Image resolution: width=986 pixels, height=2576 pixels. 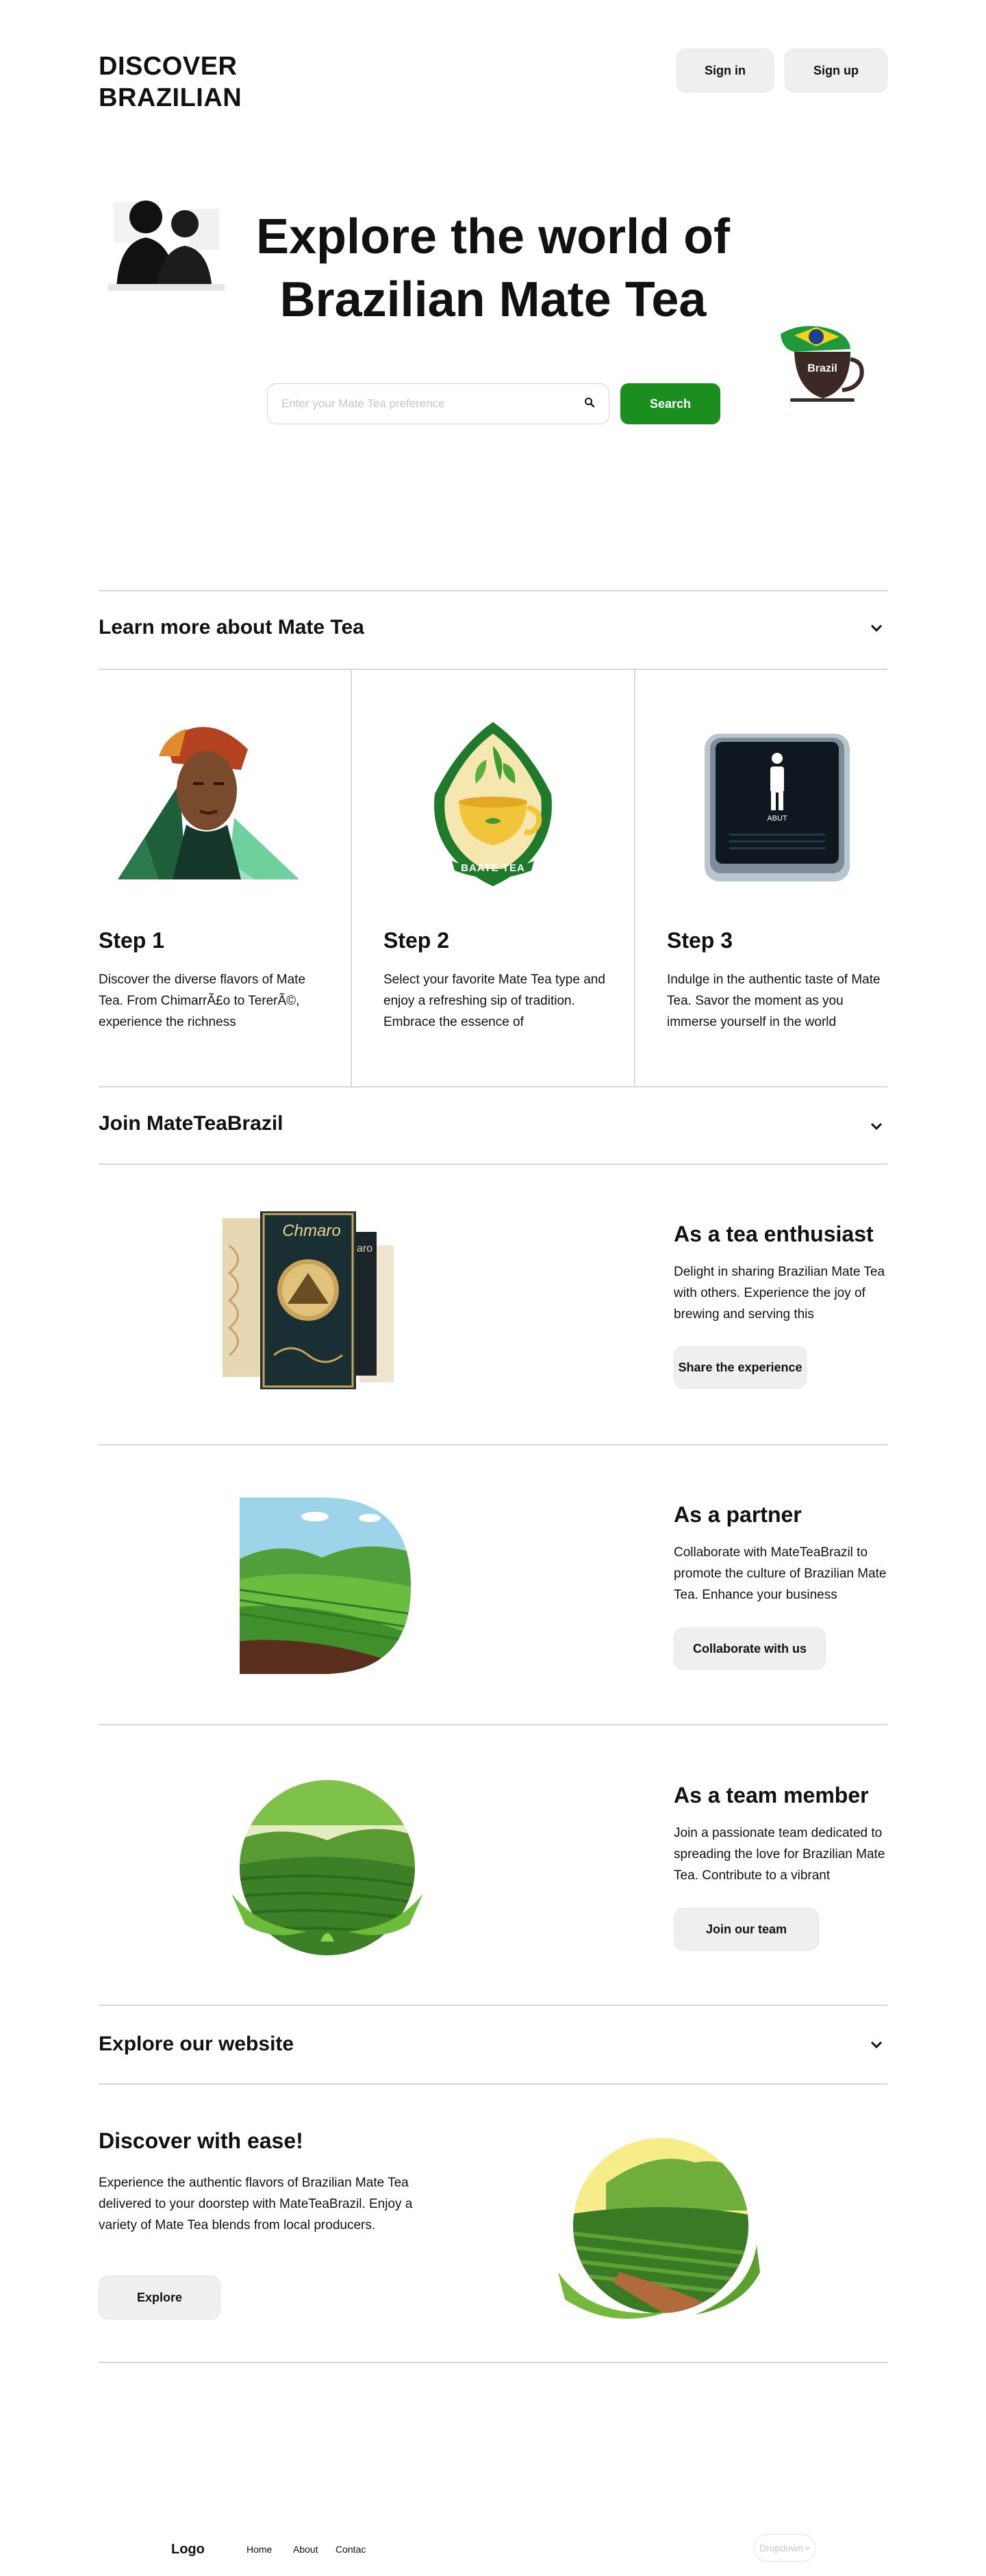 What do you see at coordinates (132, 940) in the screenshot?
I see `step-1-title: Step 1` at bounding box center [132, 940].